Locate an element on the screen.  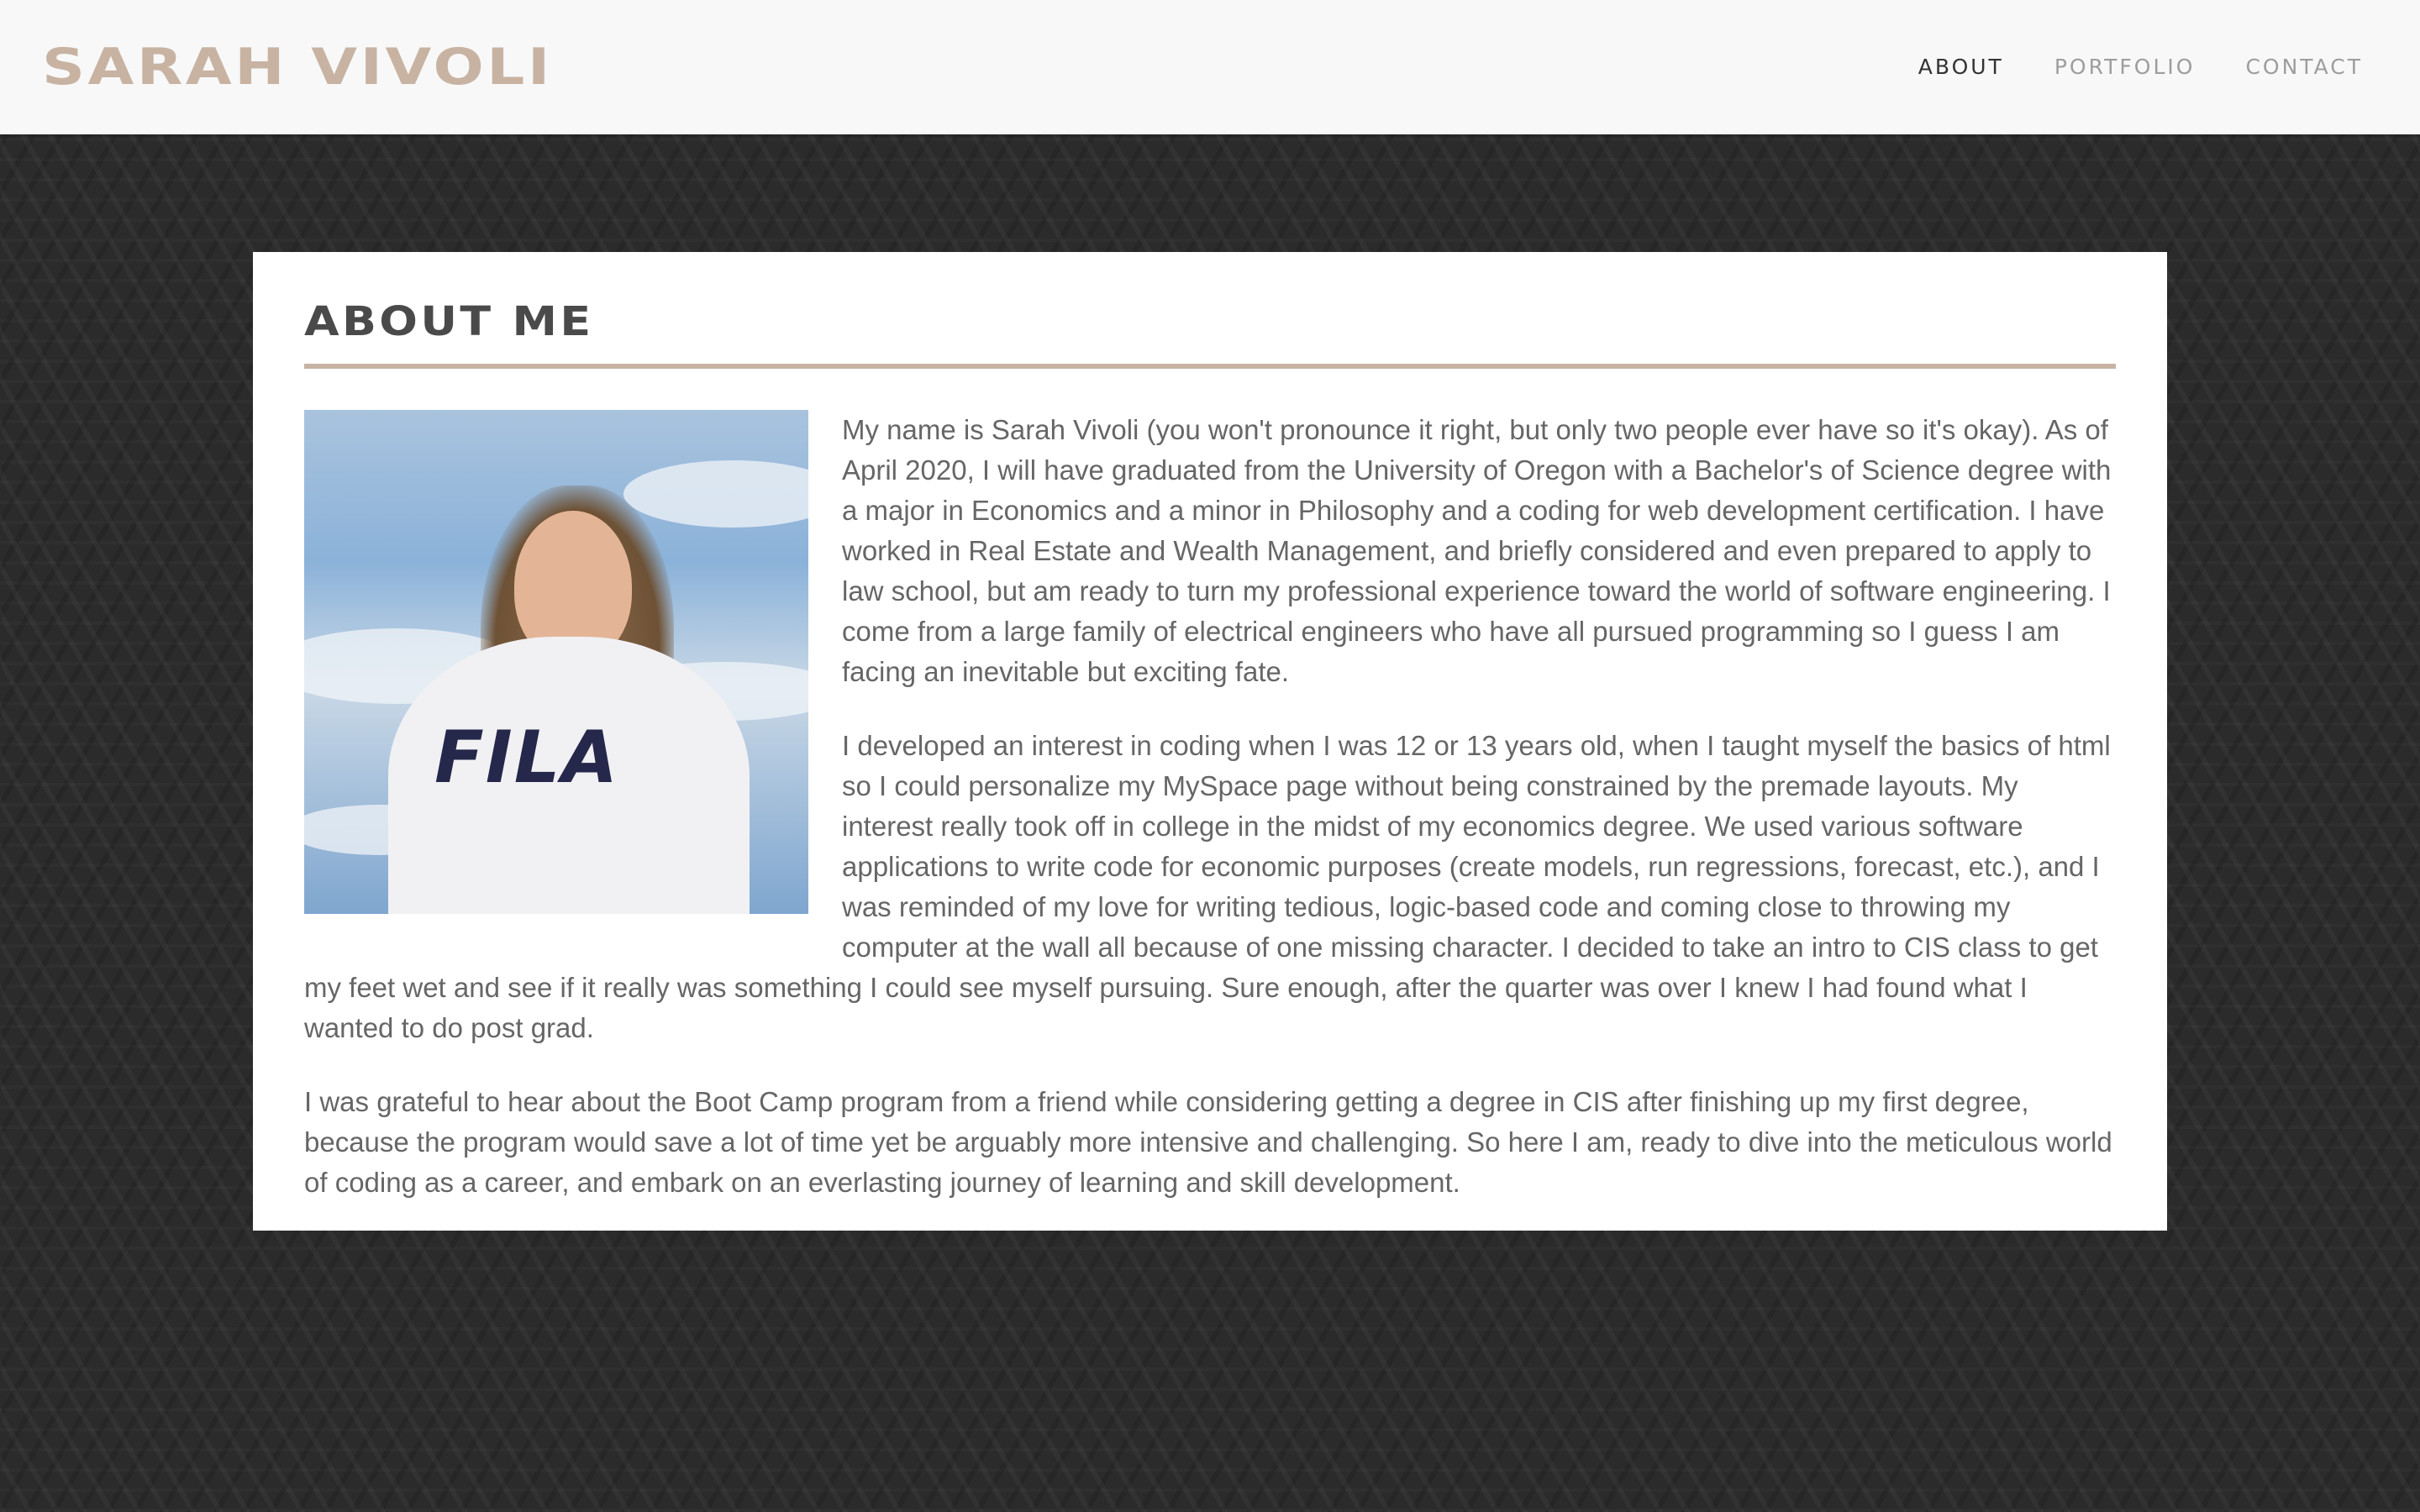
title-divider is located at coordinates (1210, 366).